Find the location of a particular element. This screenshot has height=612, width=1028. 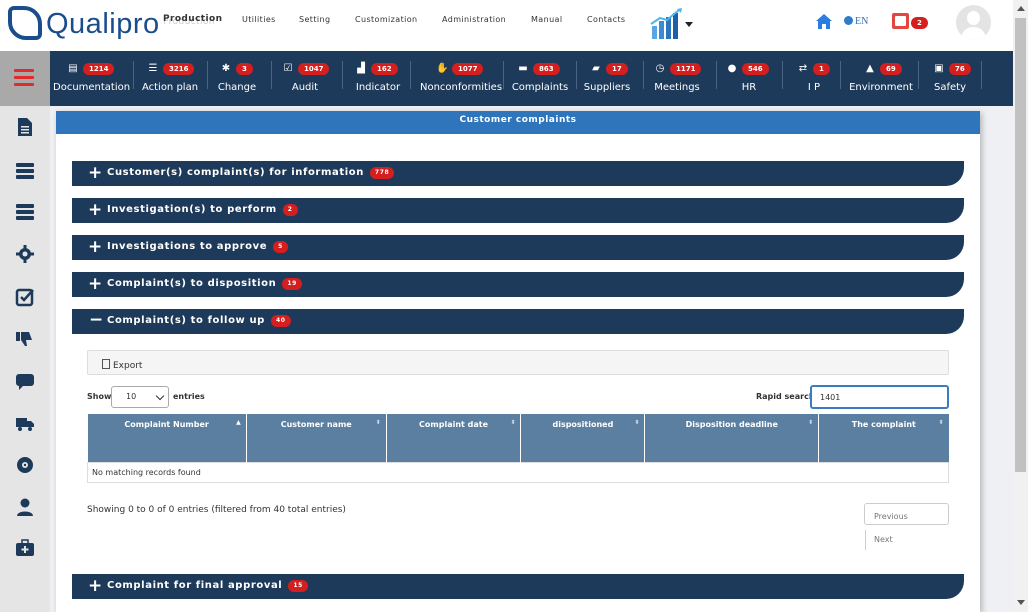

top-menu-utilities: Utilities is located at coordinates (259, 19).